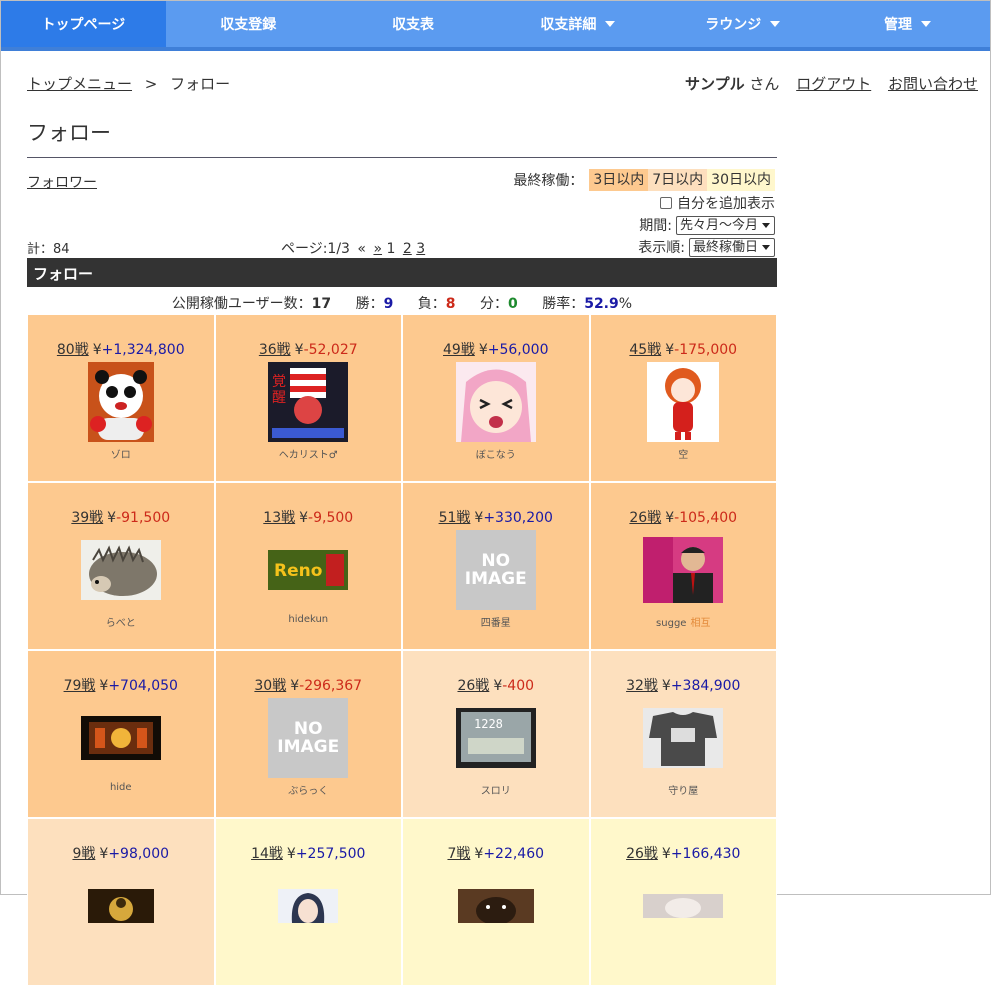 Image resolution: width=991 pixels, height=986 pixels. I want to click on period-select: 先々月～今月, so click(725, 225).